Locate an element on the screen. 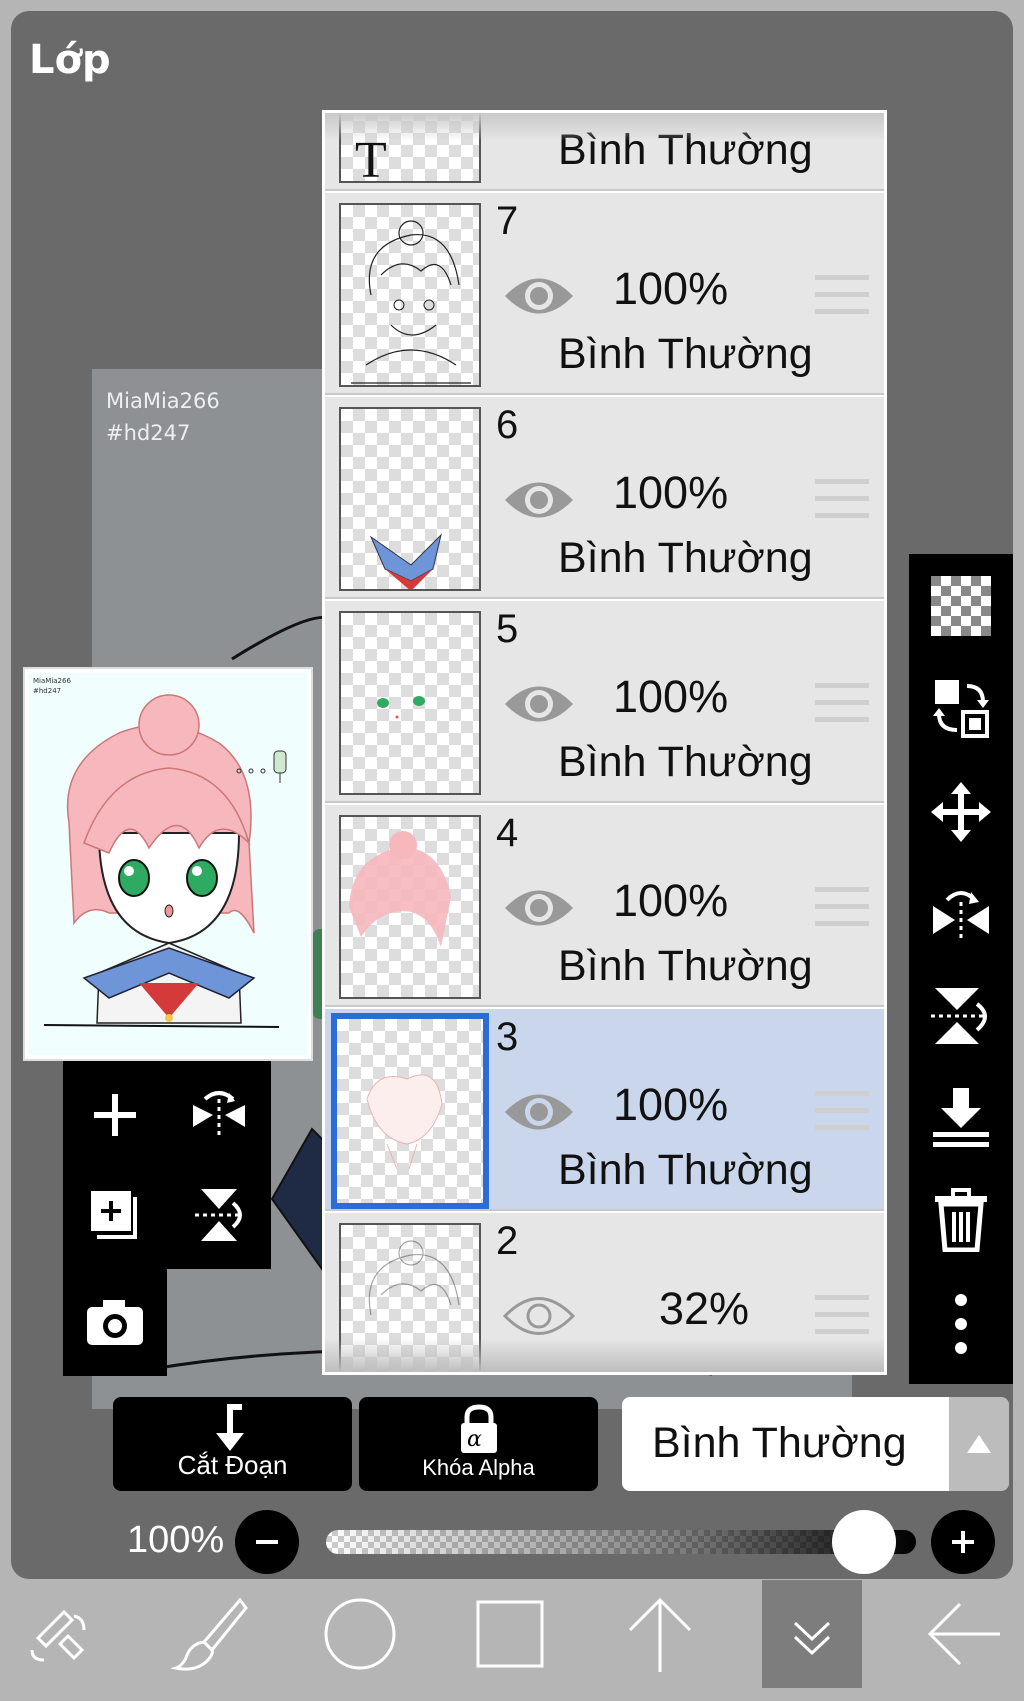 The width and height of the screenshot is (1024, 1701). move-icon is located at coordinates (961, 812).